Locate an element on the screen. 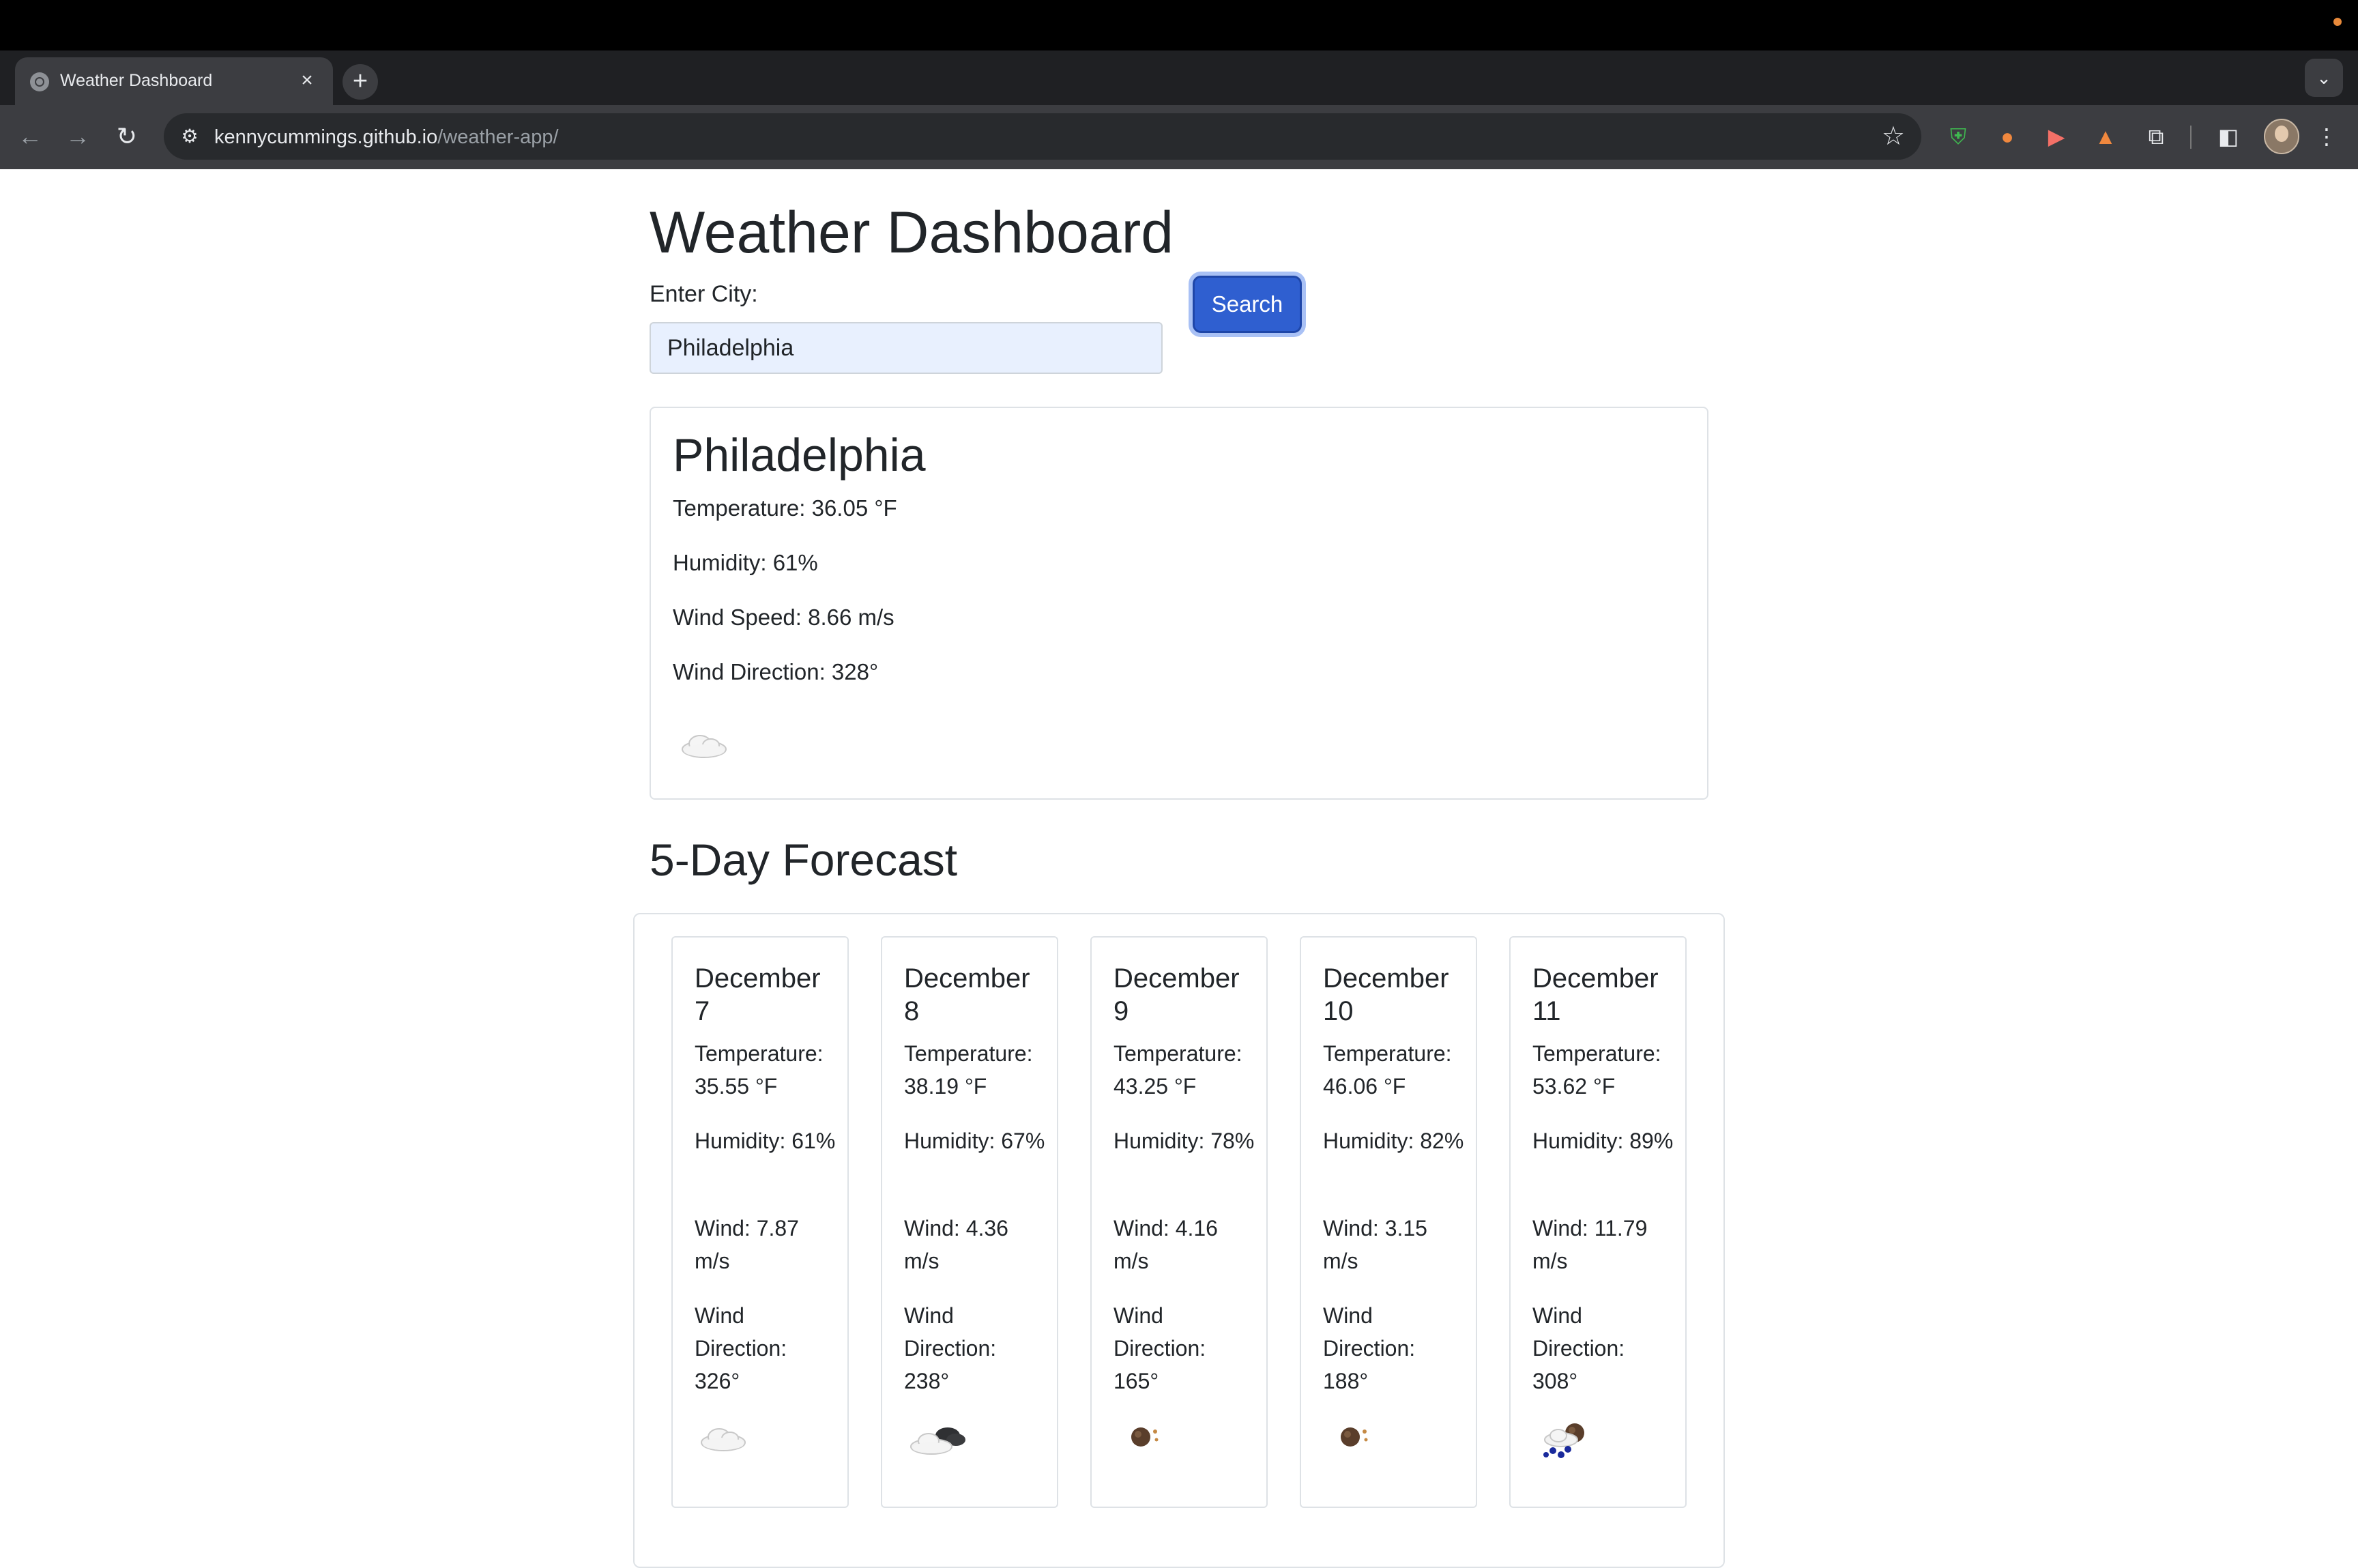  city-label: Enter City: is located at coordinates (704, 294).